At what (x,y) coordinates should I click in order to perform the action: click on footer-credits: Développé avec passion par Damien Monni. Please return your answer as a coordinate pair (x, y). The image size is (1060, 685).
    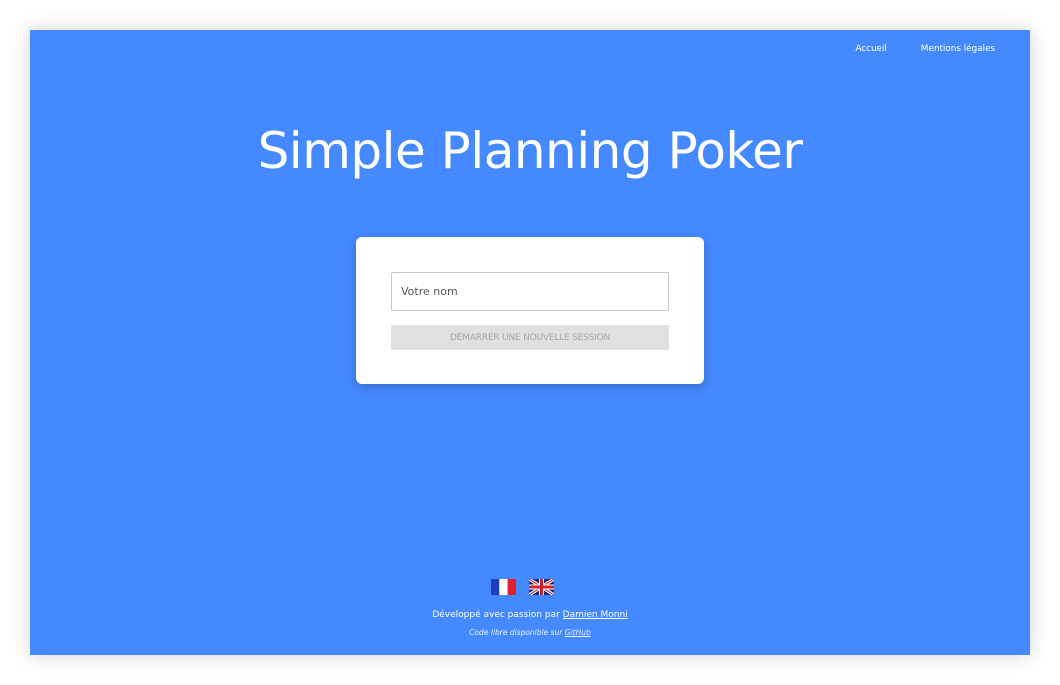
    Looking at the image, I should click on (530, 615).